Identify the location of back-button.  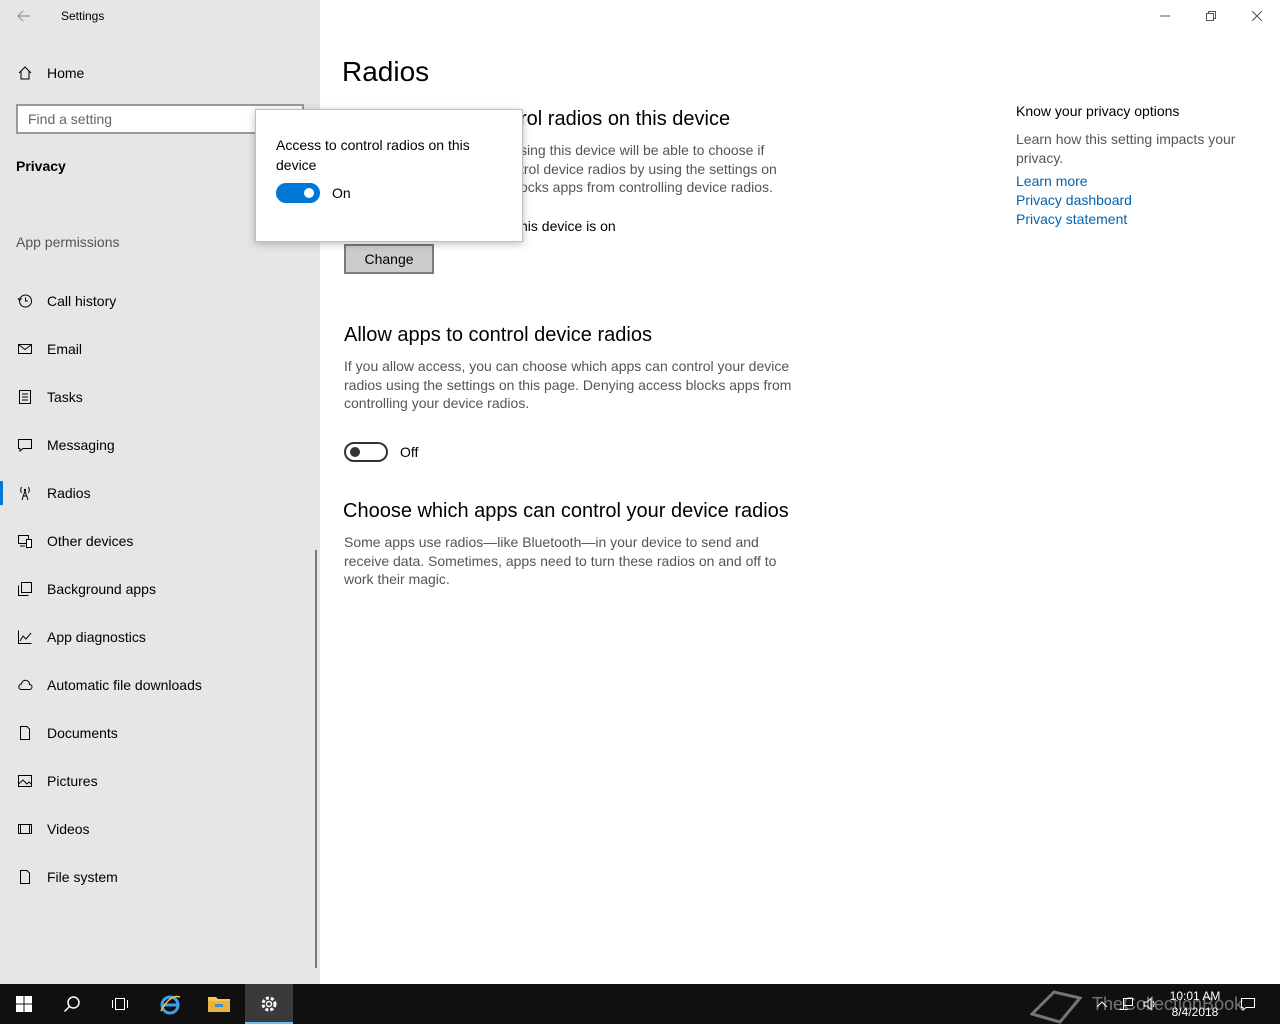
(24, 16).